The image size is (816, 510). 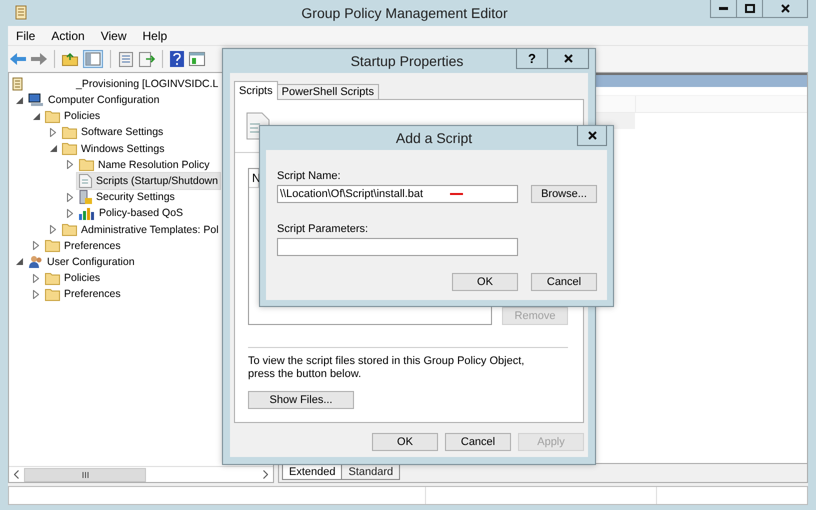 What do you see at coordinates (434, 138) in the screenshot?
I see `dialog-title: Add a Script` at bounding box center [434, 138].